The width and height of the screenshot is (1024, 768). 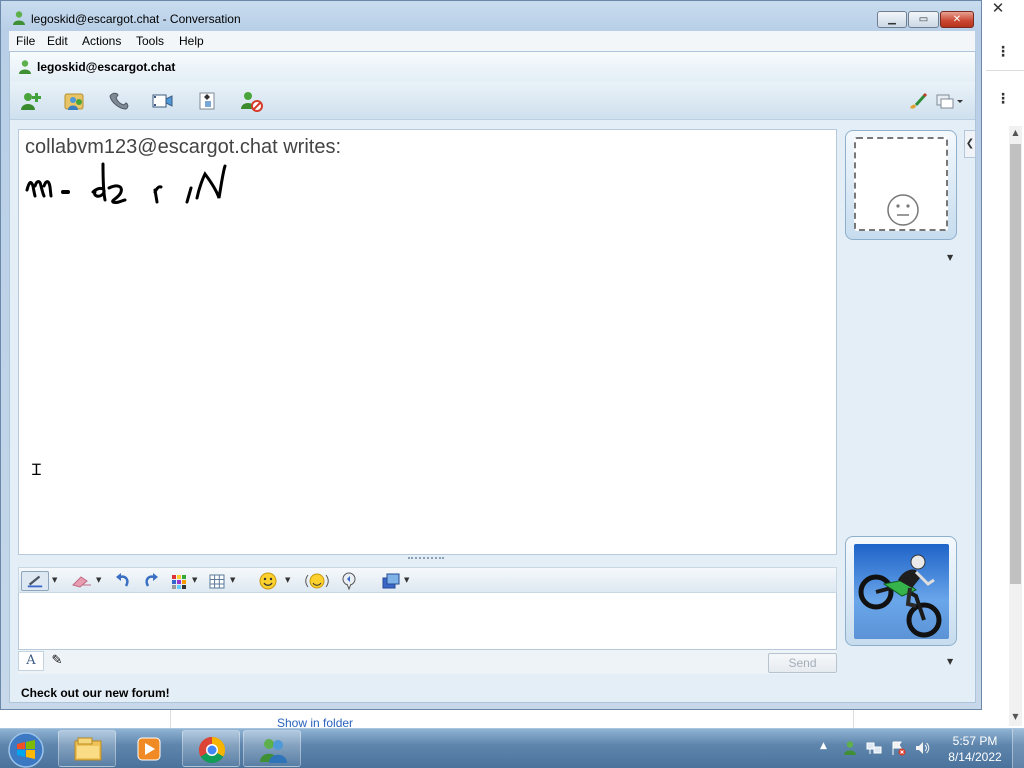 I want to click on call-icon, so click(x=119, y=101).